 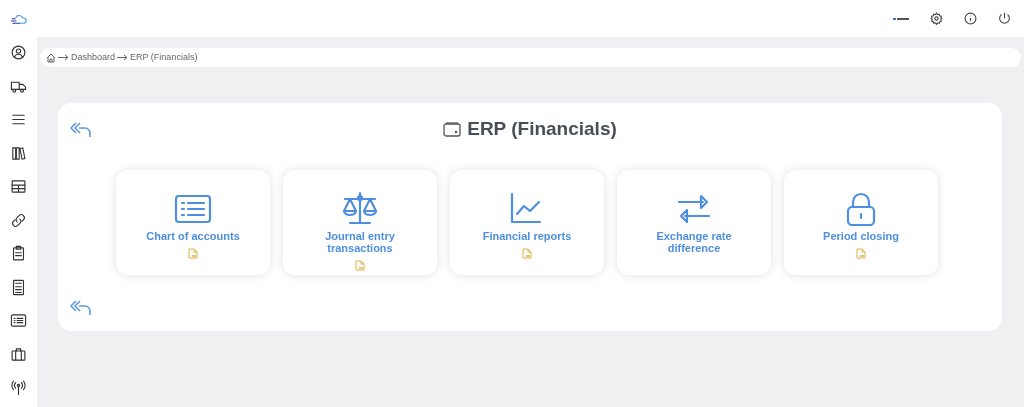 I want to click on card-label: Financial reports, so click(x=527, y=235).